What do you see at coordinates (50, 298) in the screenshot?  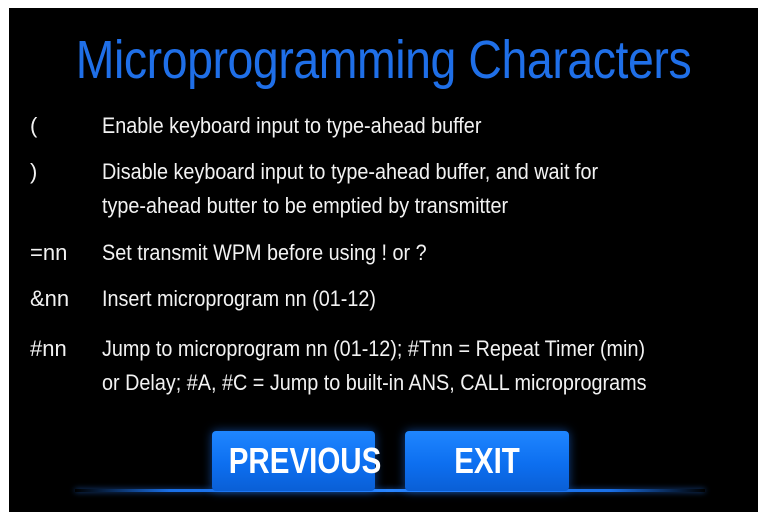 I see `item-key: &nn` at bounding box center [50, 298].